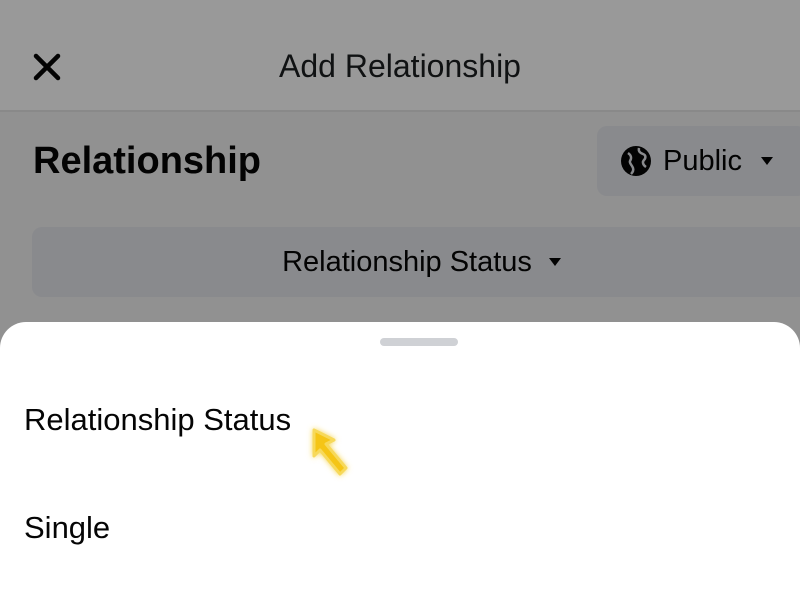 This screenshot has width=800, height=600. Describe the element at coordinates (419, 342) in the screenshot. I see `sheet-drag-handle` at that location.